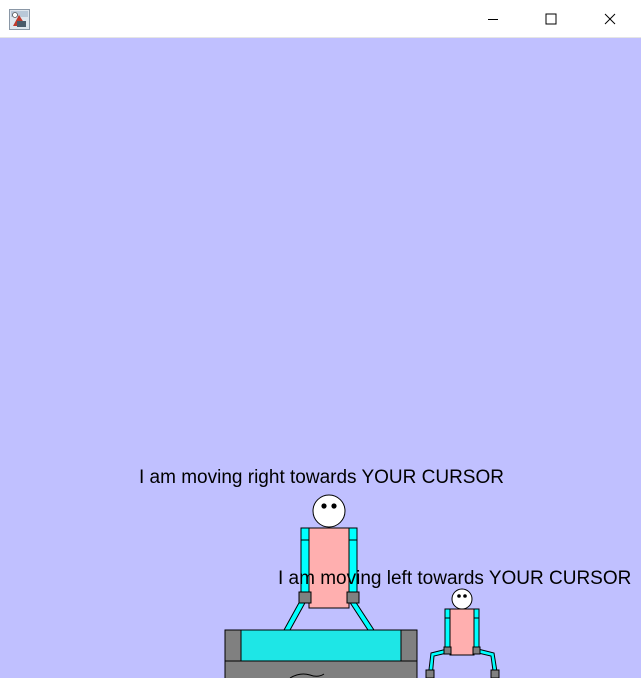  Describe the element at coordinates (321, 477) in the screenshot. I see `speech-text-large: I am moving right towards YOUR CURSOR` at that location.